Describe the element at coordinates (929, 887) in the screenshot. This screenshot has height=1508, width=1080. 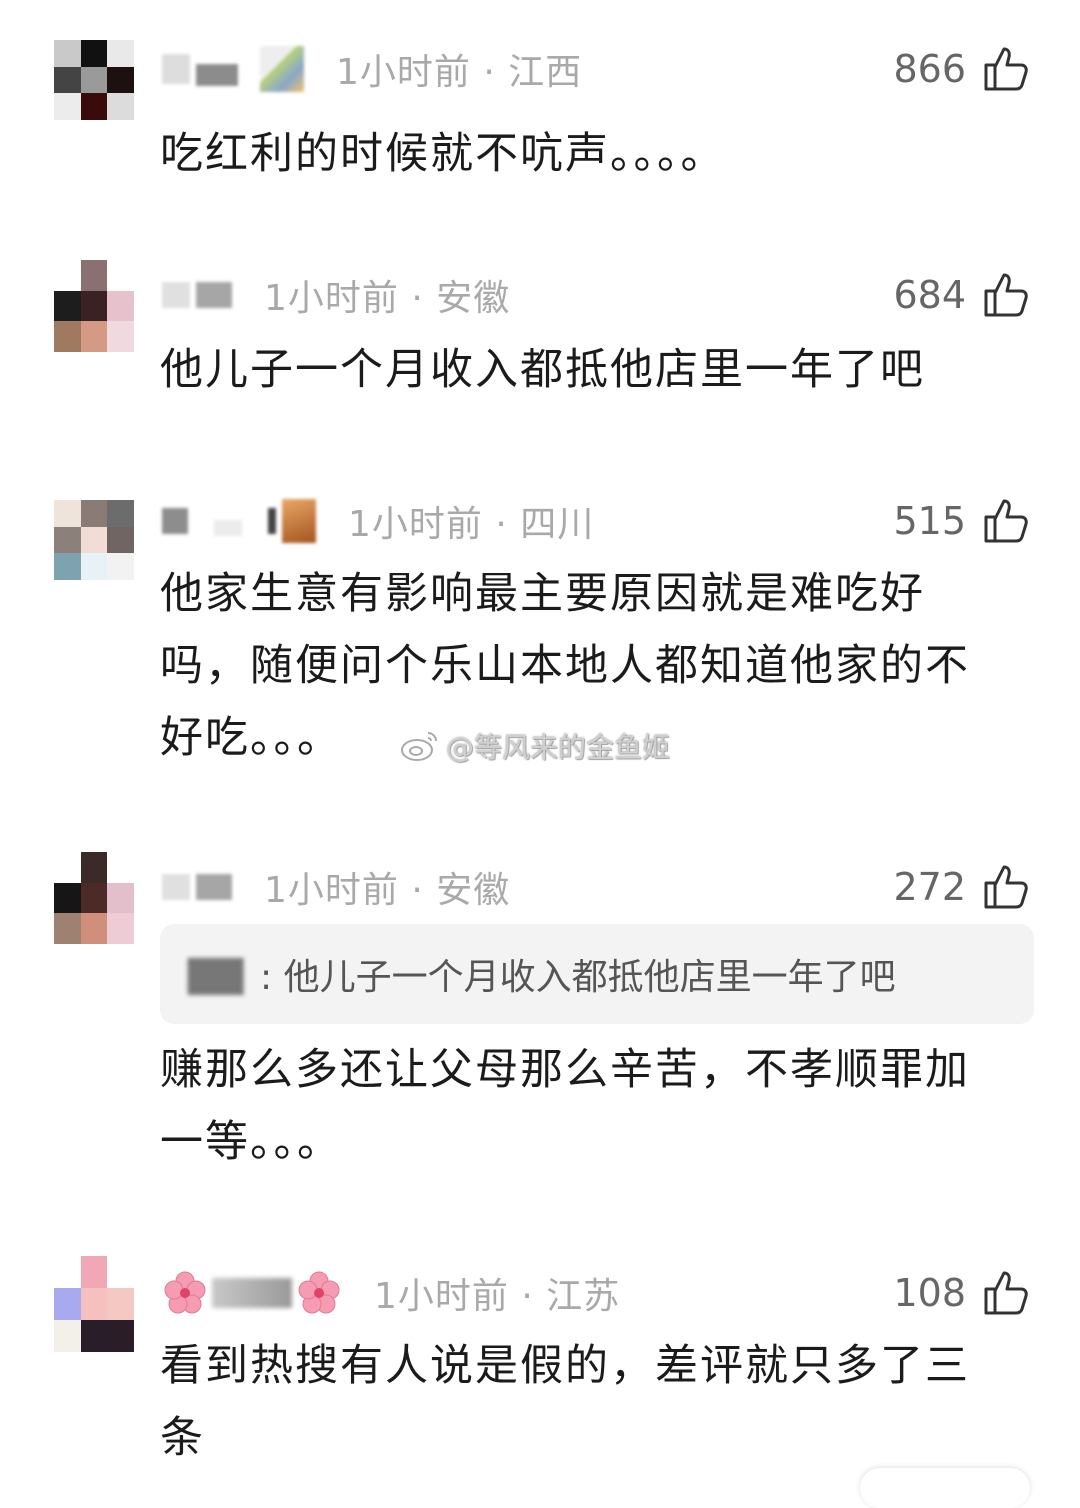
I see `like-count: 272` at that location.